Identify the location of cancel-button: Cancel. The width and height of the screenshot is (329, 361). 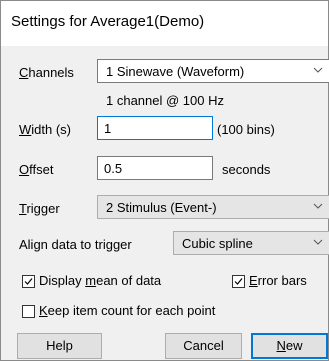
(203, 346).